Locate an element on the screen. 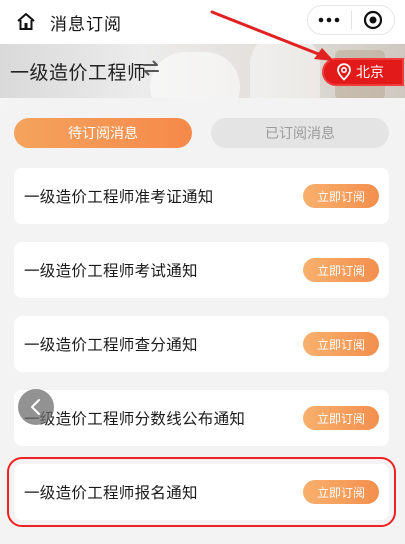 This screenshot has height=544, width=405. back-button is located at coordinates (36, 407).